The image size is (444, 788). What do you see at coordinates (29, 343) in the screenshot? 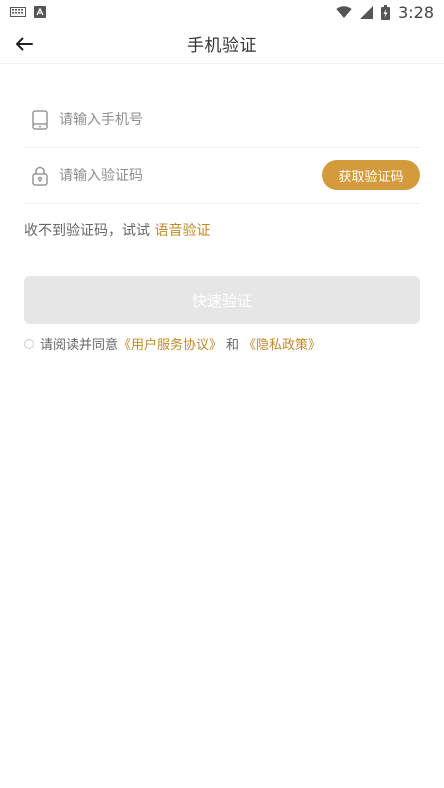
I see `agree-checkbox` at bounding box center [29, 343].